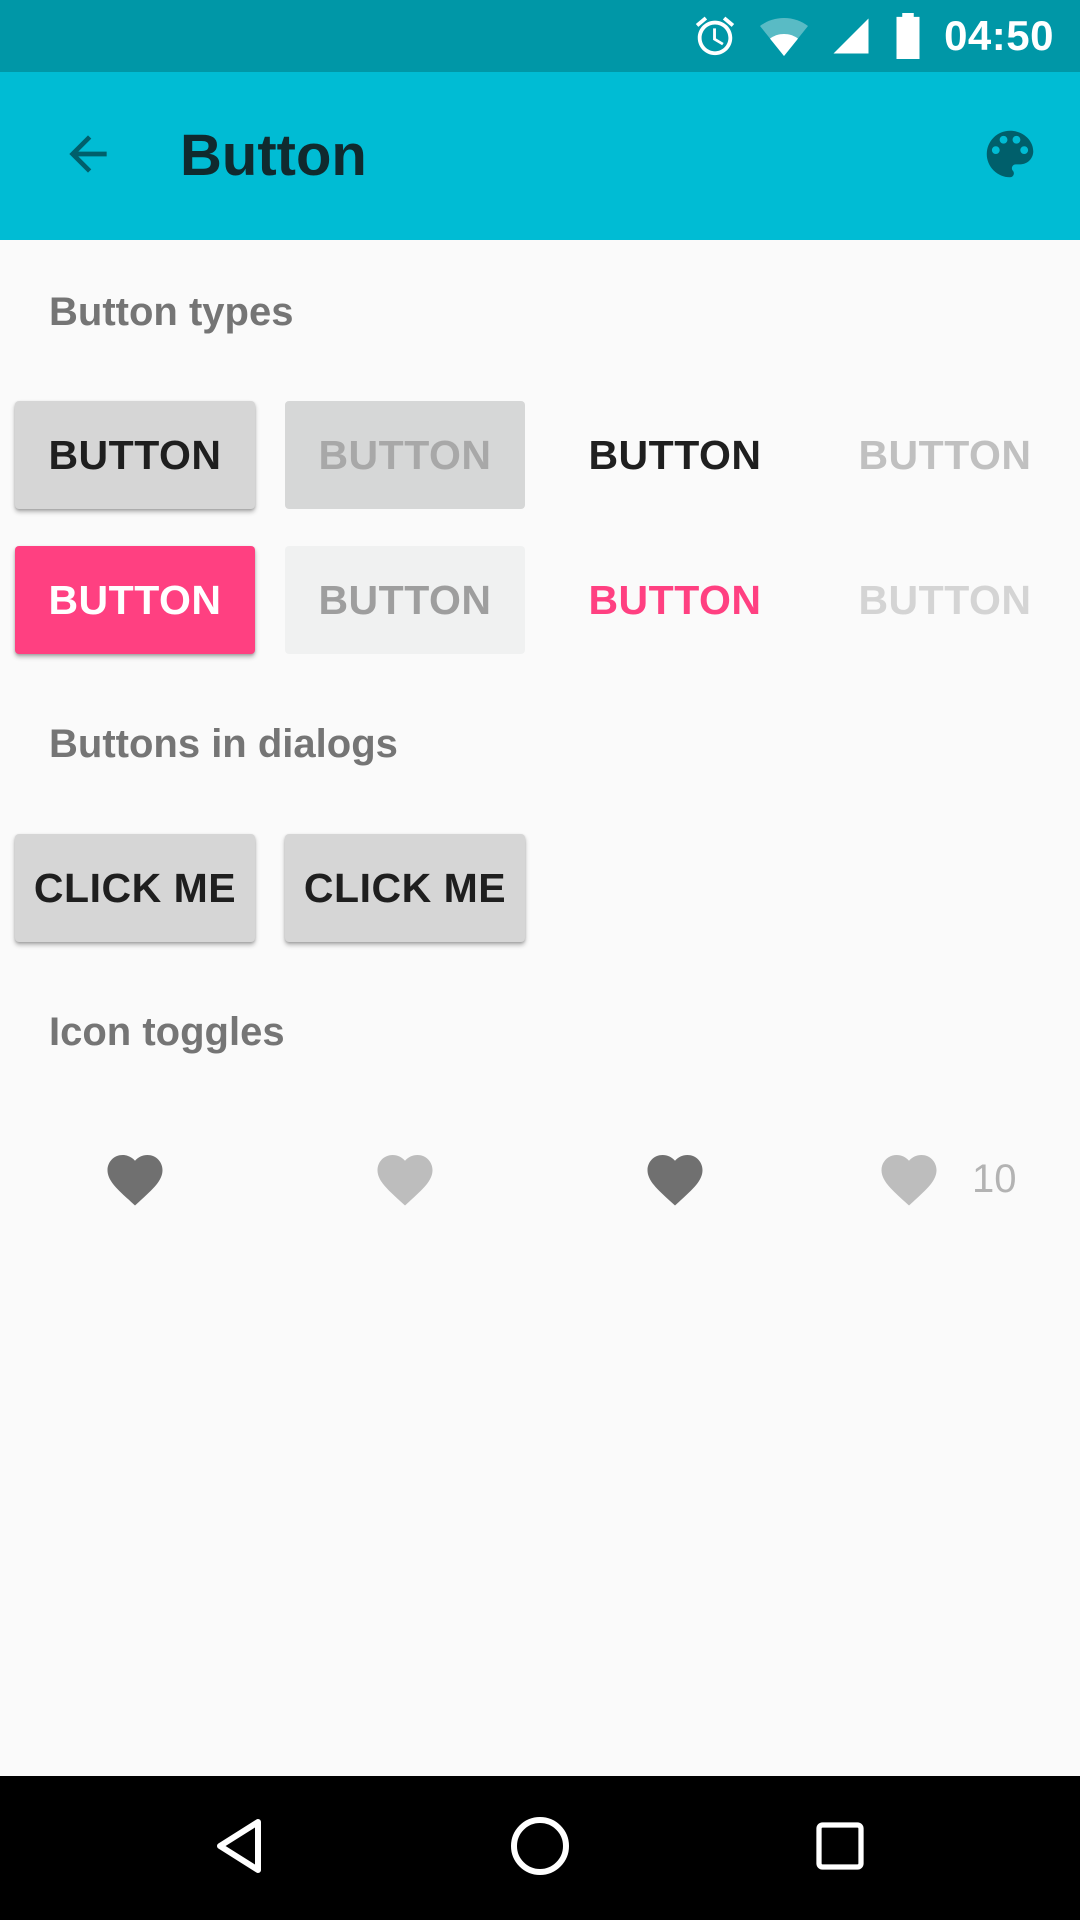 The image size is (1080, 1920). I want to click on heart-toggle-with-count: 10, so click(946, 1179).